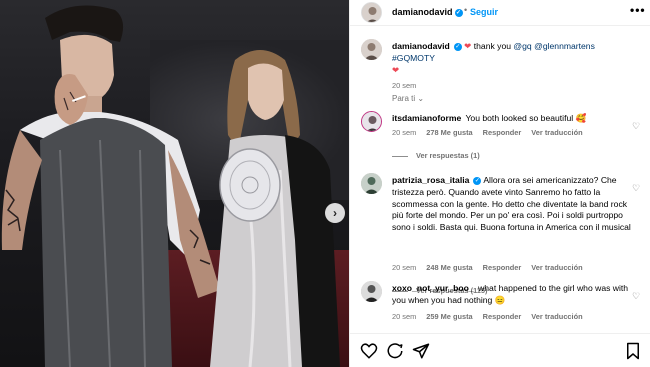 The height and width of the screenshot is (367, 650). What do you see at coordinates (421, 46) in the screenshot?
I see `caption-username: damianodavid` at bounding box center [421, 46].